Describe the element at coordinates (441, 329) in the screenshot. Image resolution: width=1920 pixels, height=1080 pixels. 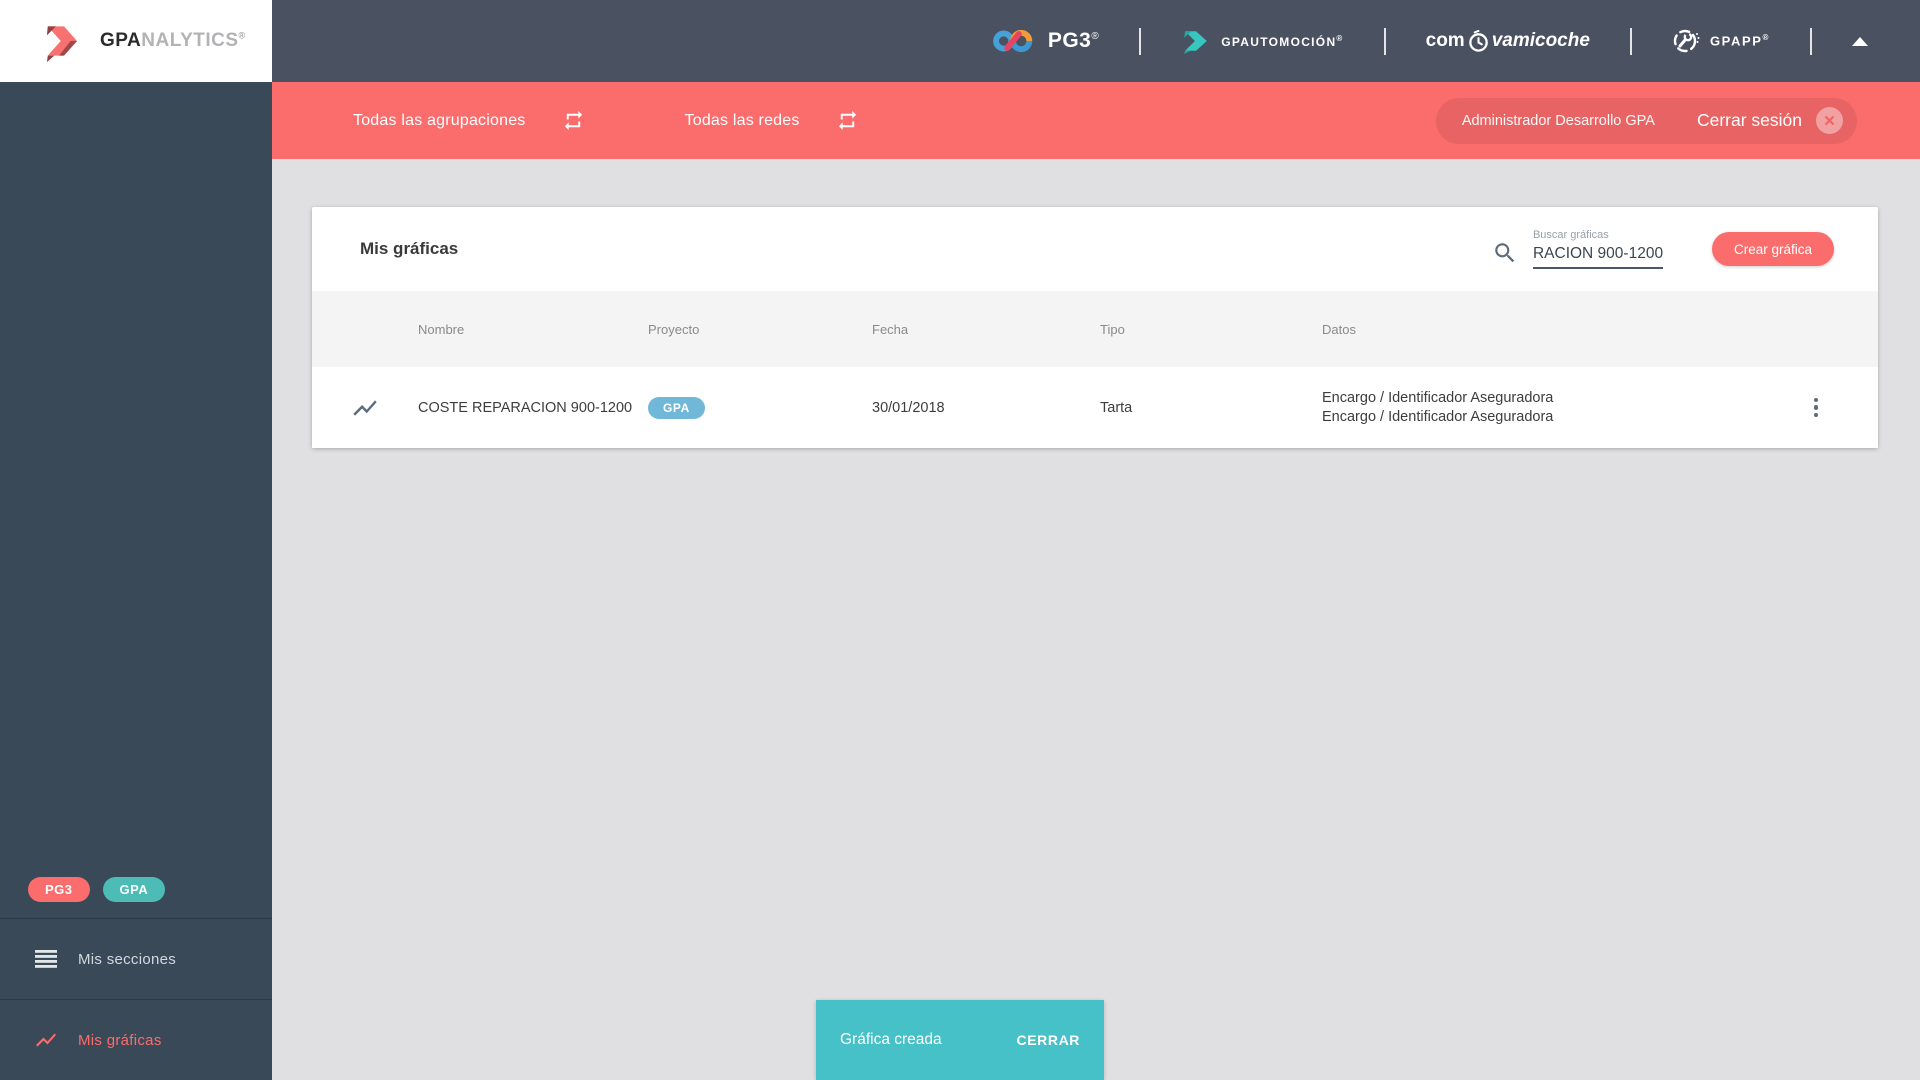
I see `column-header-nombre: Nombre` at that location.